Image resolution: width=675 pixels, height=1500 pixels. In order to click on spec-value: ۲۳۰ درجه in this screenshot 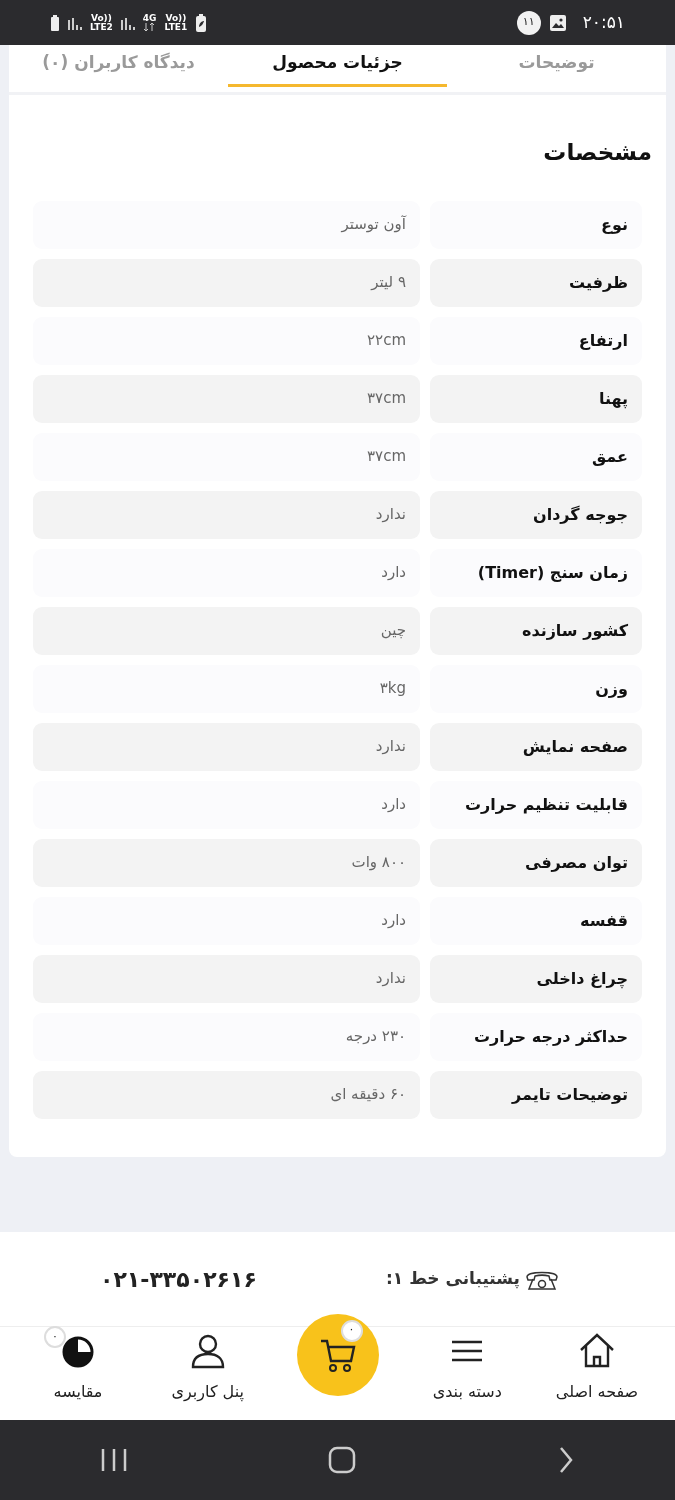, I will do `click(226, 1036)`.